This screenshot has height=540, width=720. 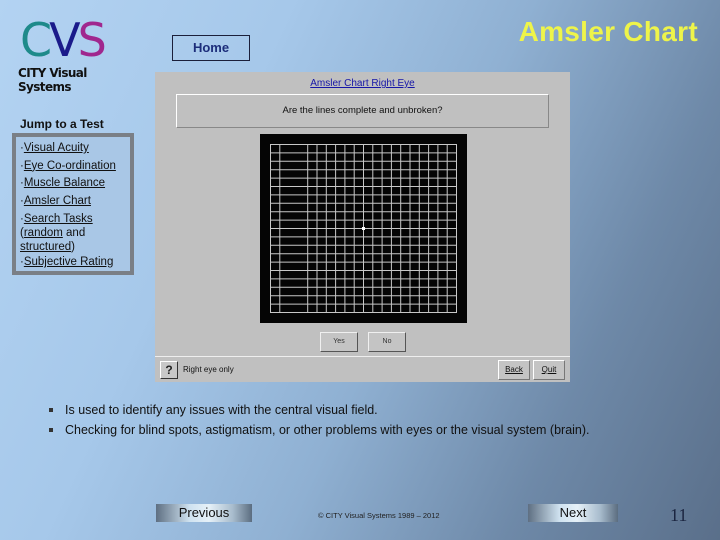 I want to click on link-muscle-balance: Muscle Balance, so click(x=64, y=183).